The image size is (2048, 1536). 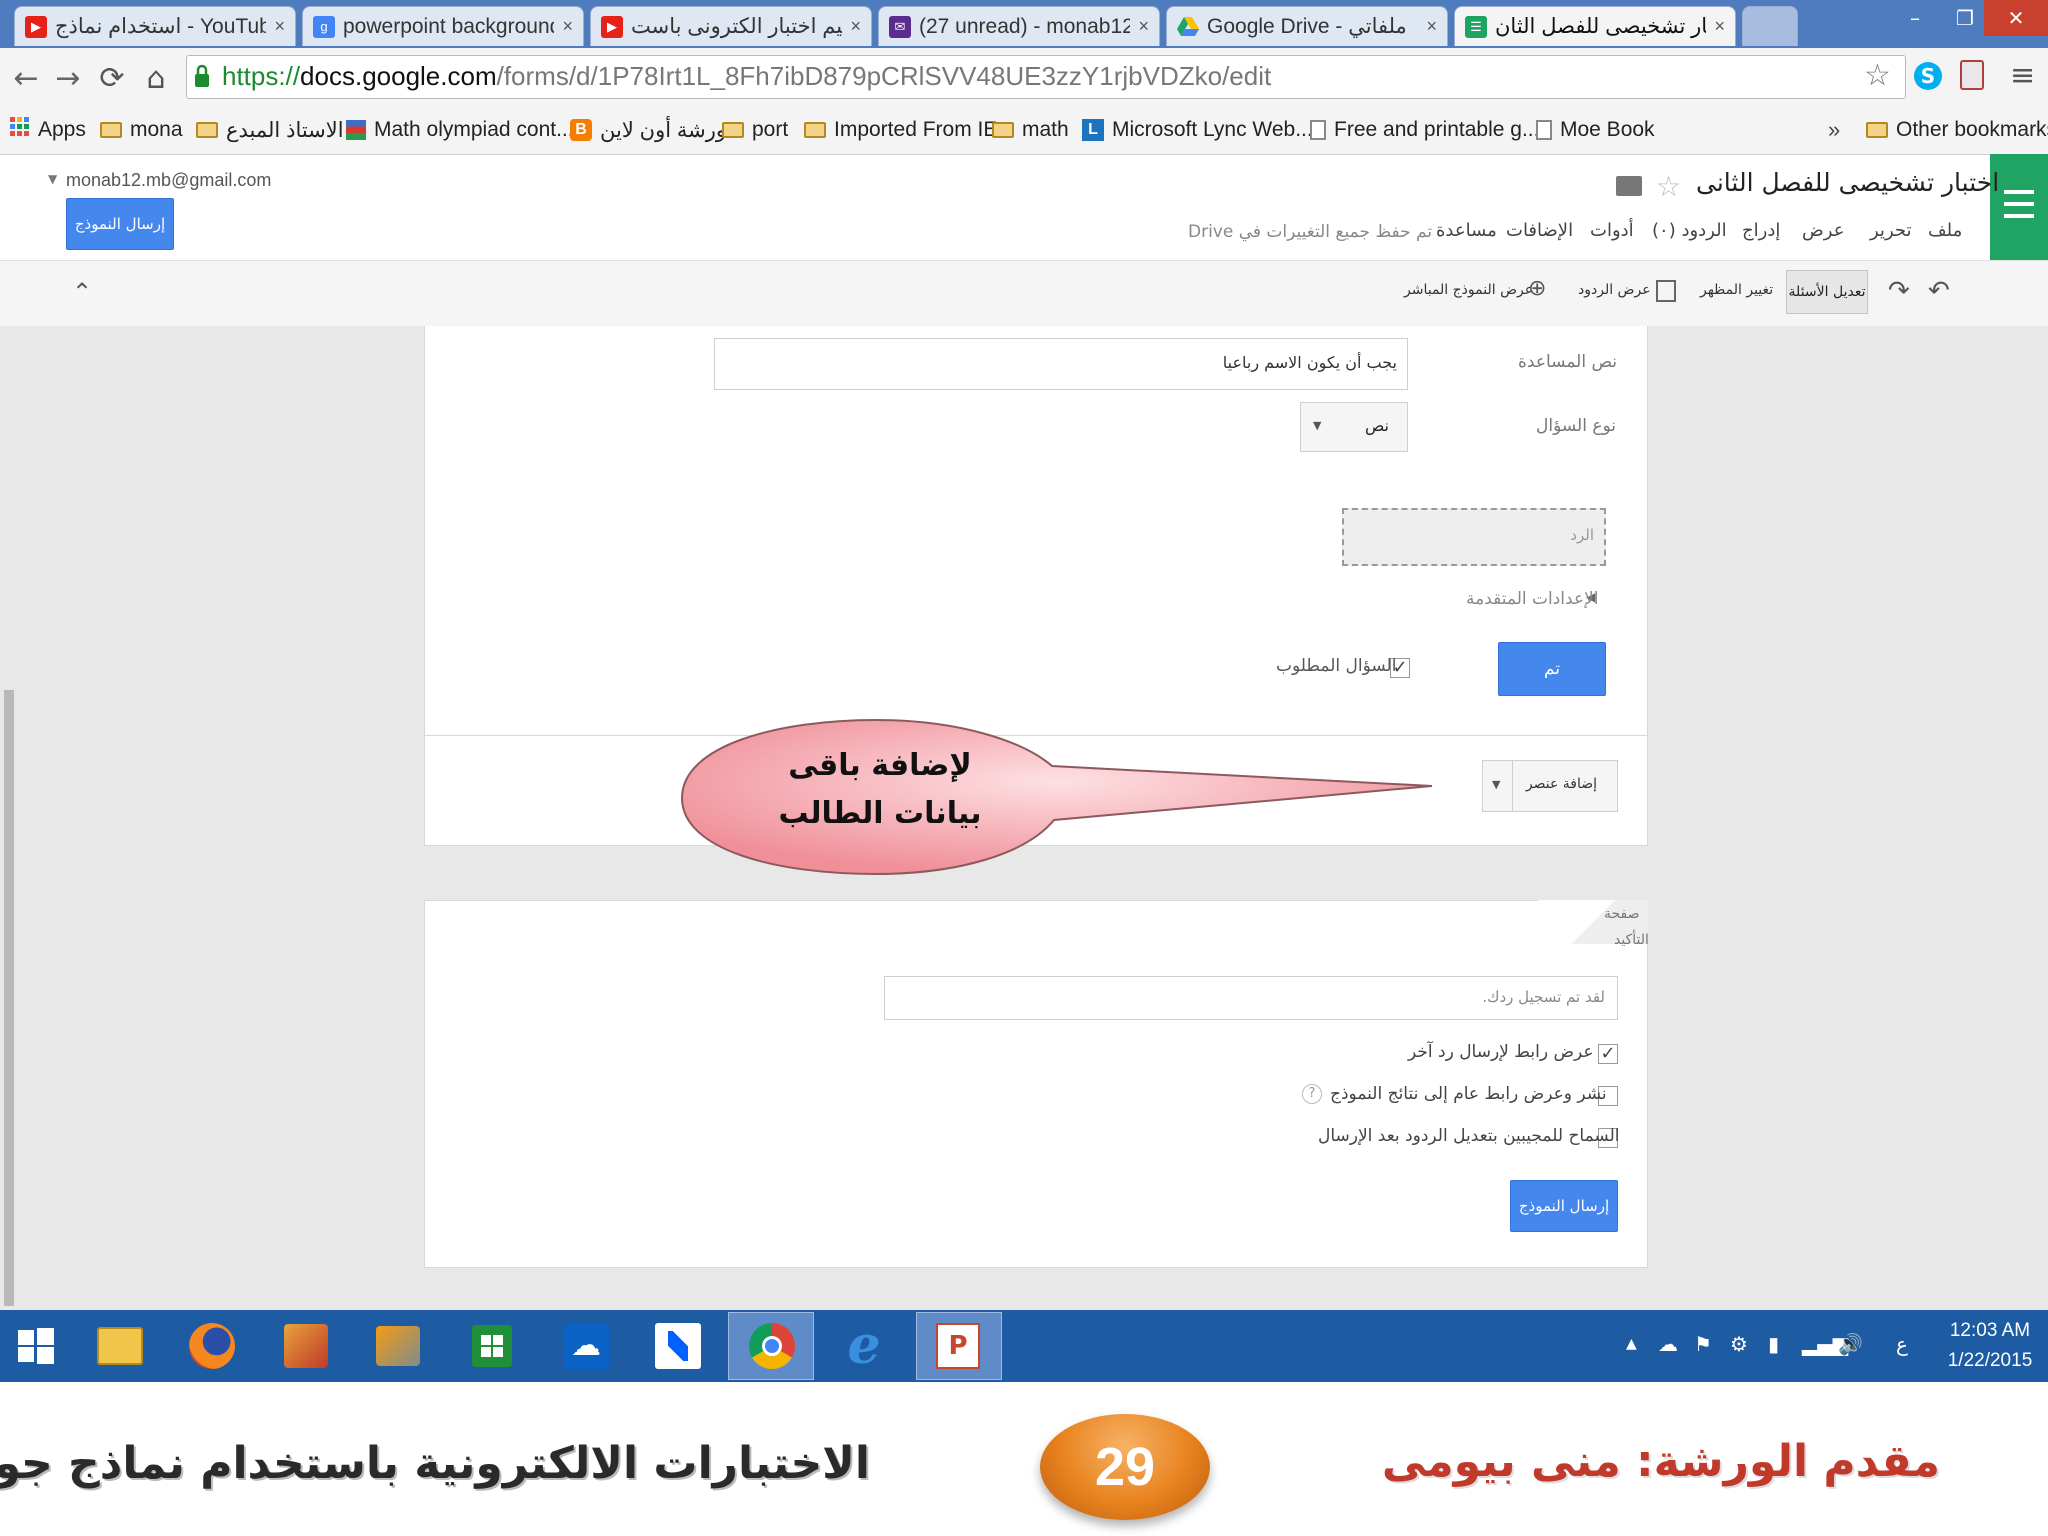 What do you see at coordinates (1608, 1054) in the screenshot?
I see `option-checkbox-another-response: ✓` at bounding box center [1608, 1054].